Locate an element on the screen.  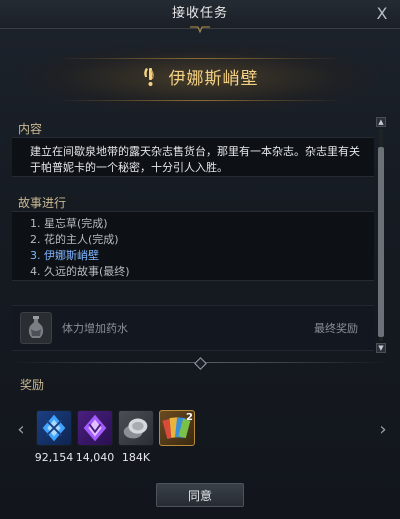
purple-crystal-icon is located at coordinates (95, 428).